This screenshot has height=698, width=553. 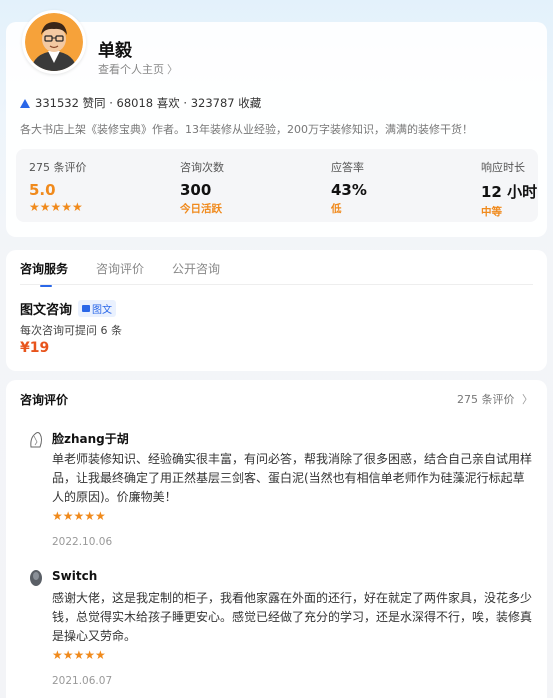 What do you see at coordinates (82, 542) in the screenshot?
I see `review-date: 2022.10.06` at bounding box center [82, 542].